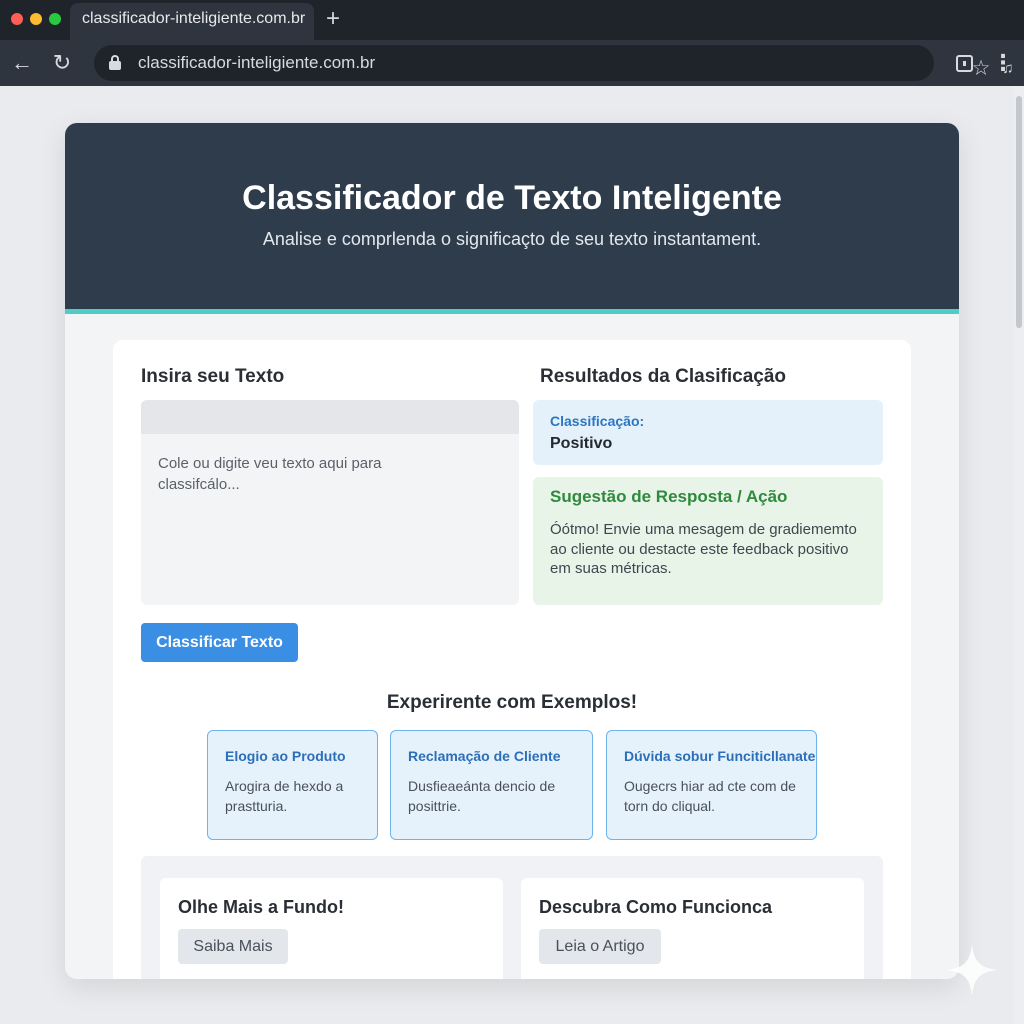 The width and height of the screenshot is (1024, 1024). Describe the element at coordinates (692, 928) in the screenshot. I see `how-it-works-card: Descubra Como Funcionca Leia o Artigo` at that location.